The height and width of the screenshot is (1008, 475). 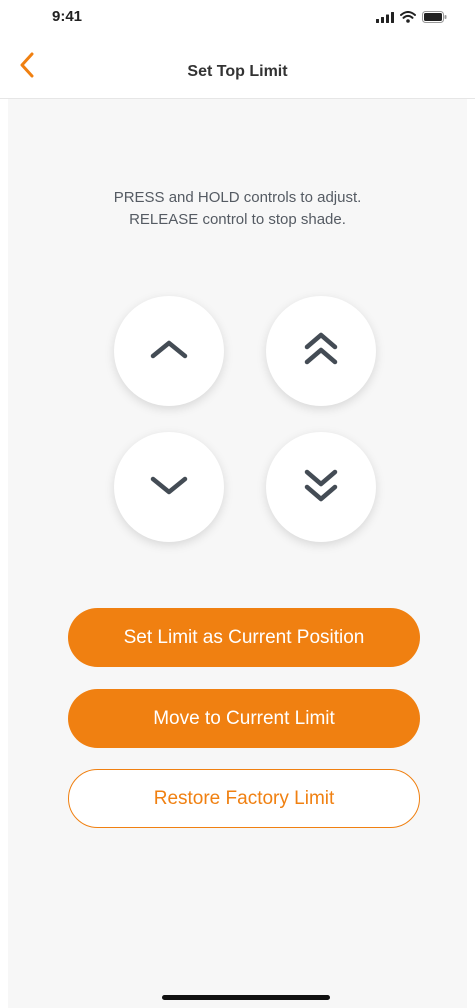 I want to click on set-limit-button: Set Limit as Current Position, so click(x=244, y=637).